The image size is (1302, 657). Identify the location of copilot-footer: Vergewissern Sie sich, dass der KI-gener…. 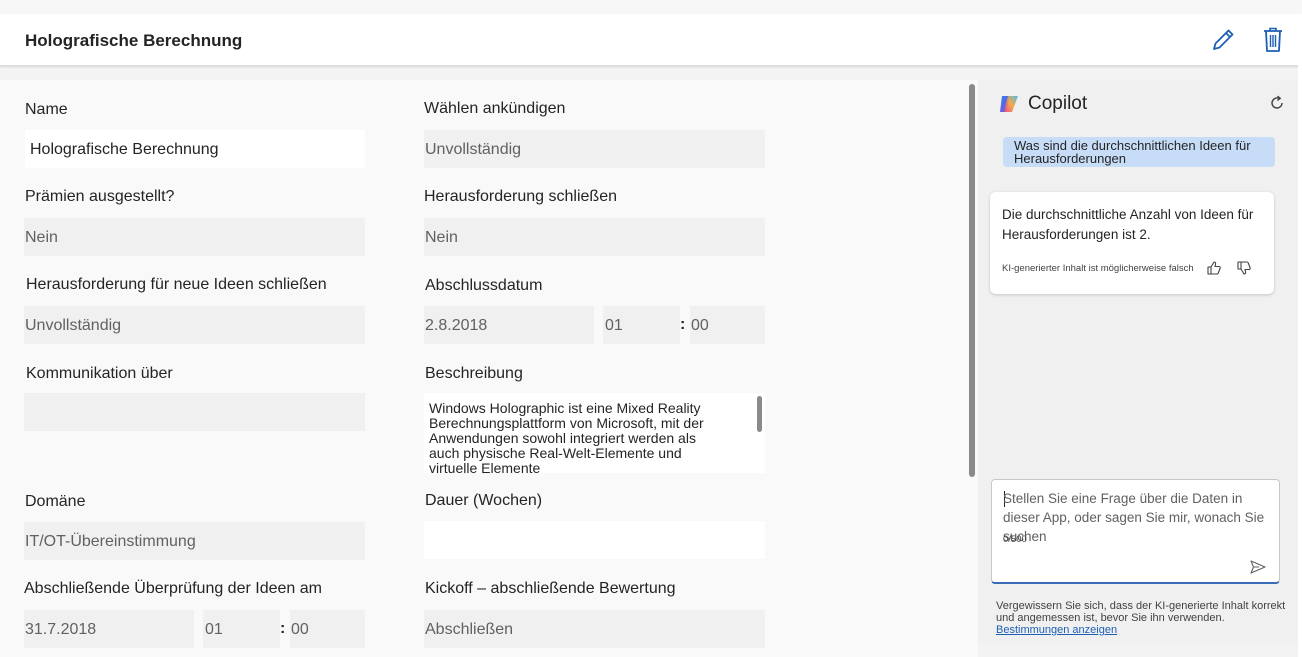
(1141, 618).